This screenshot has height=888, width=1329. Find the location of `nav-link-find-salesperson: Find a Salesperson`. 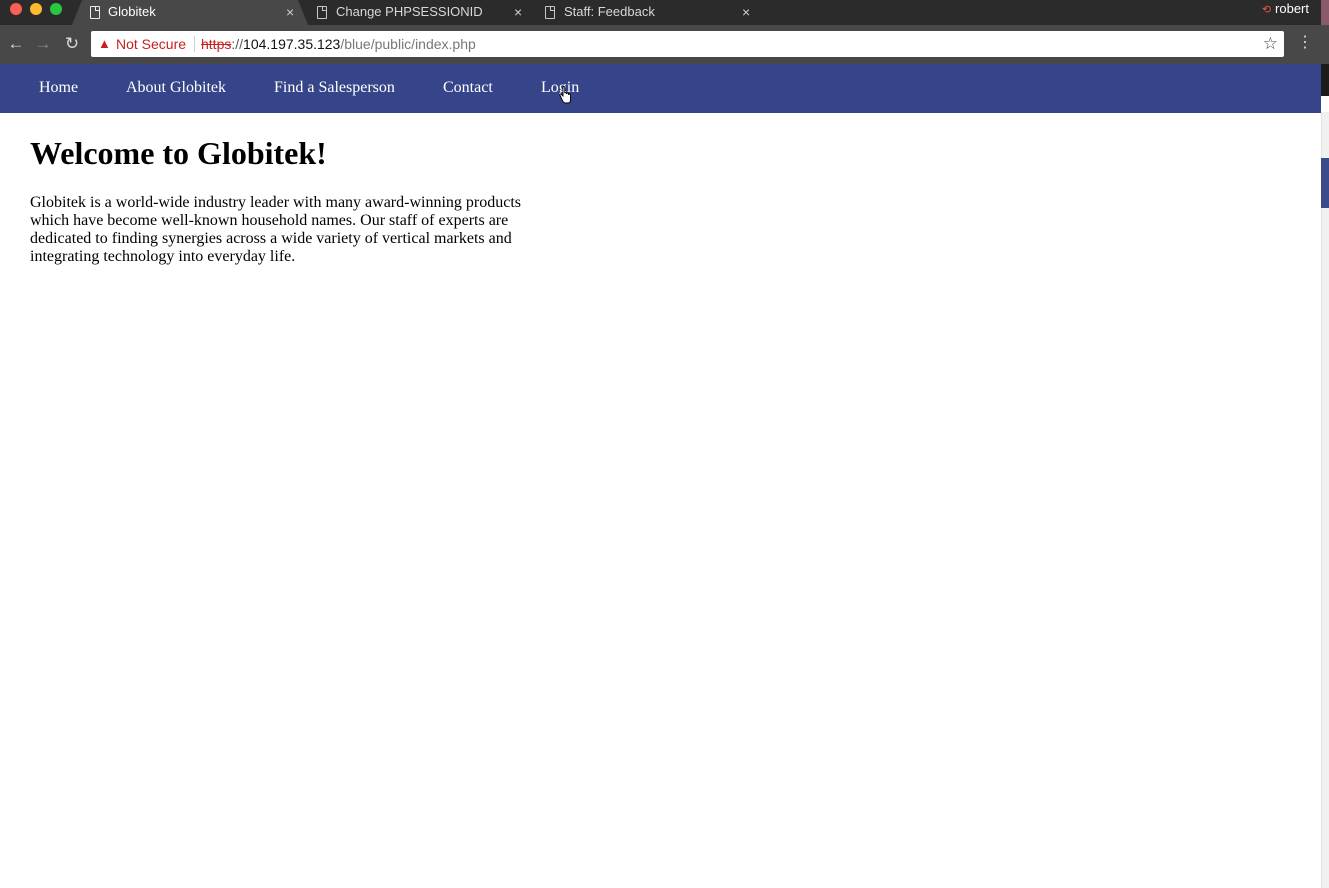

nav-link-find-salesperson: Find a Salesperson is located at coordinates (334, 88).